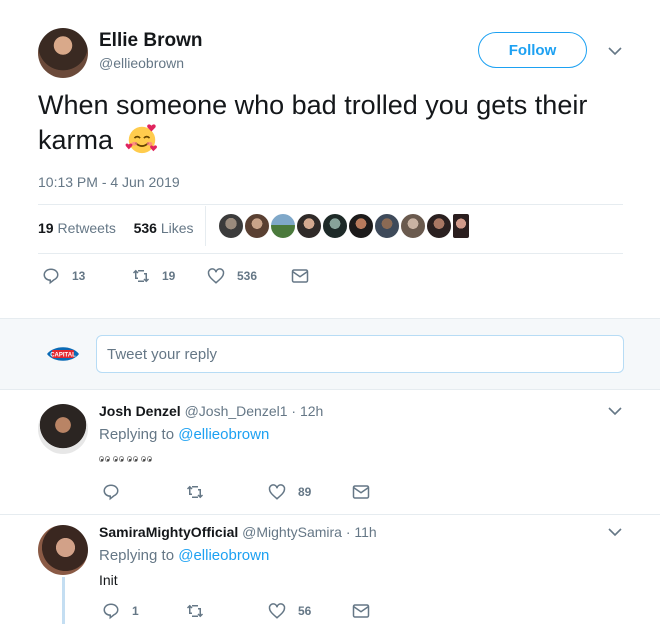  What do you see at coordinates (247, 276) in the screenshot?
I see `like-count: 536` at bounding box center [247, 276].